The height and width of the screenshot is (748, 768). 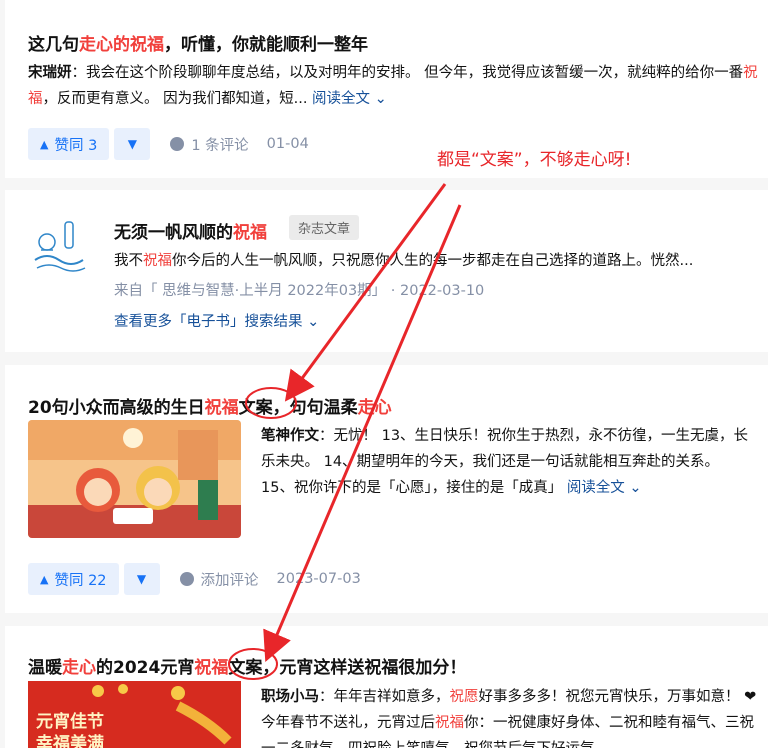 What do you see at coordinates (70, 730) in the screenshot?
I see `thumbnail-caption: 元宵佳节 幸福美满` at bounding box center [70, 730].